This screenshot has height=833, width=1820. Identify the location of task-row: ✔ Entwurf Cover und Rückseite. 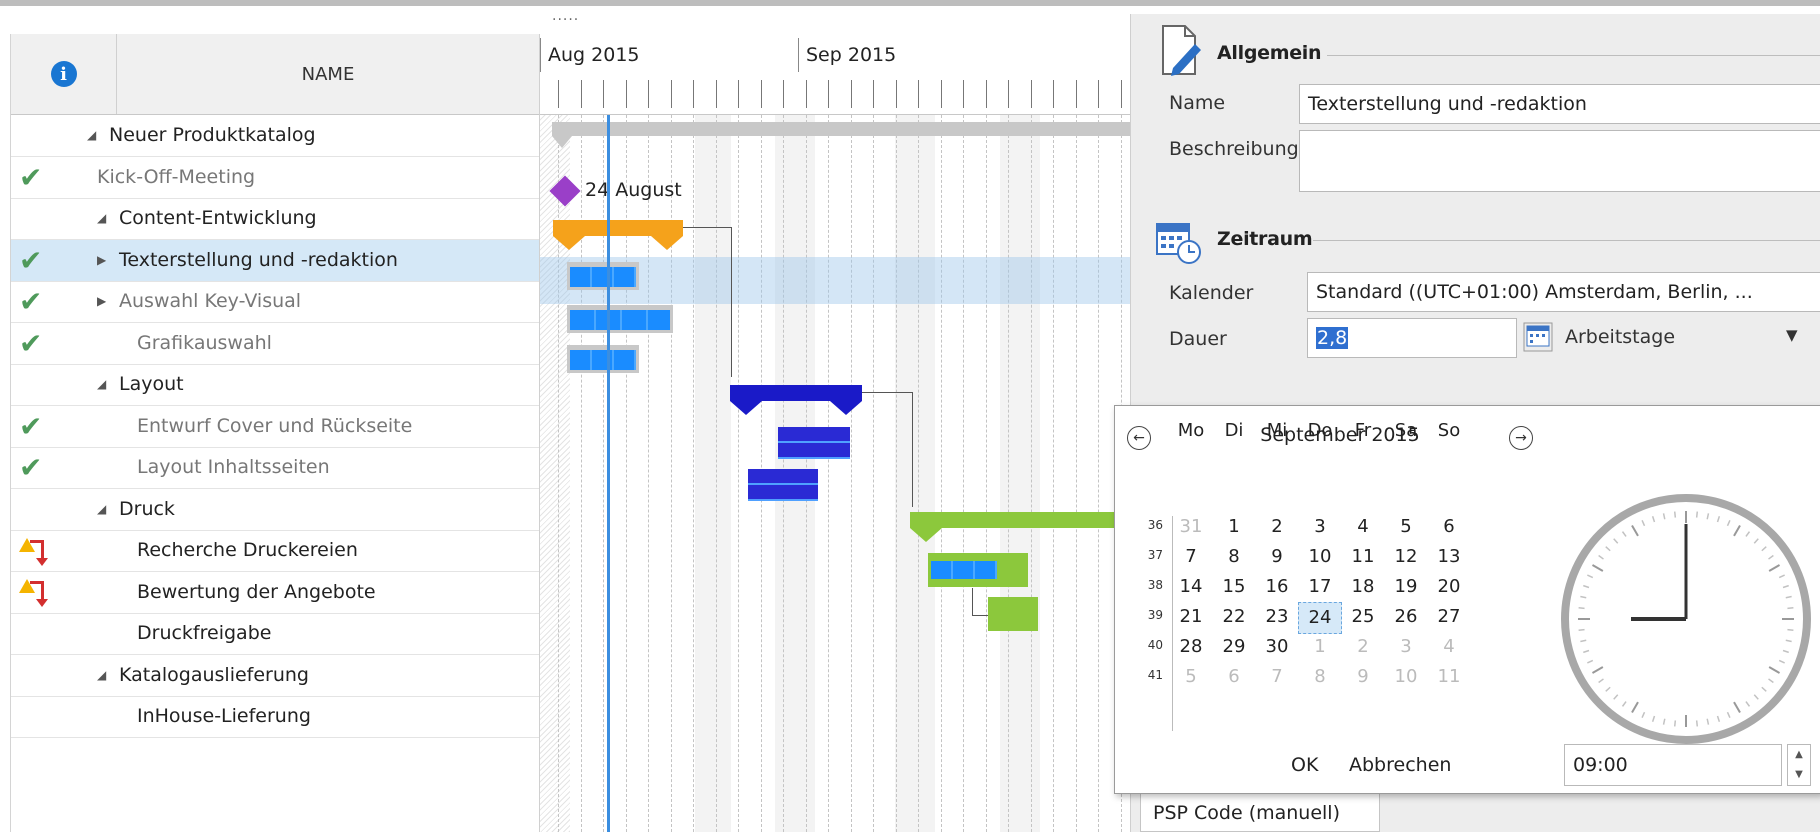
(275, 427).